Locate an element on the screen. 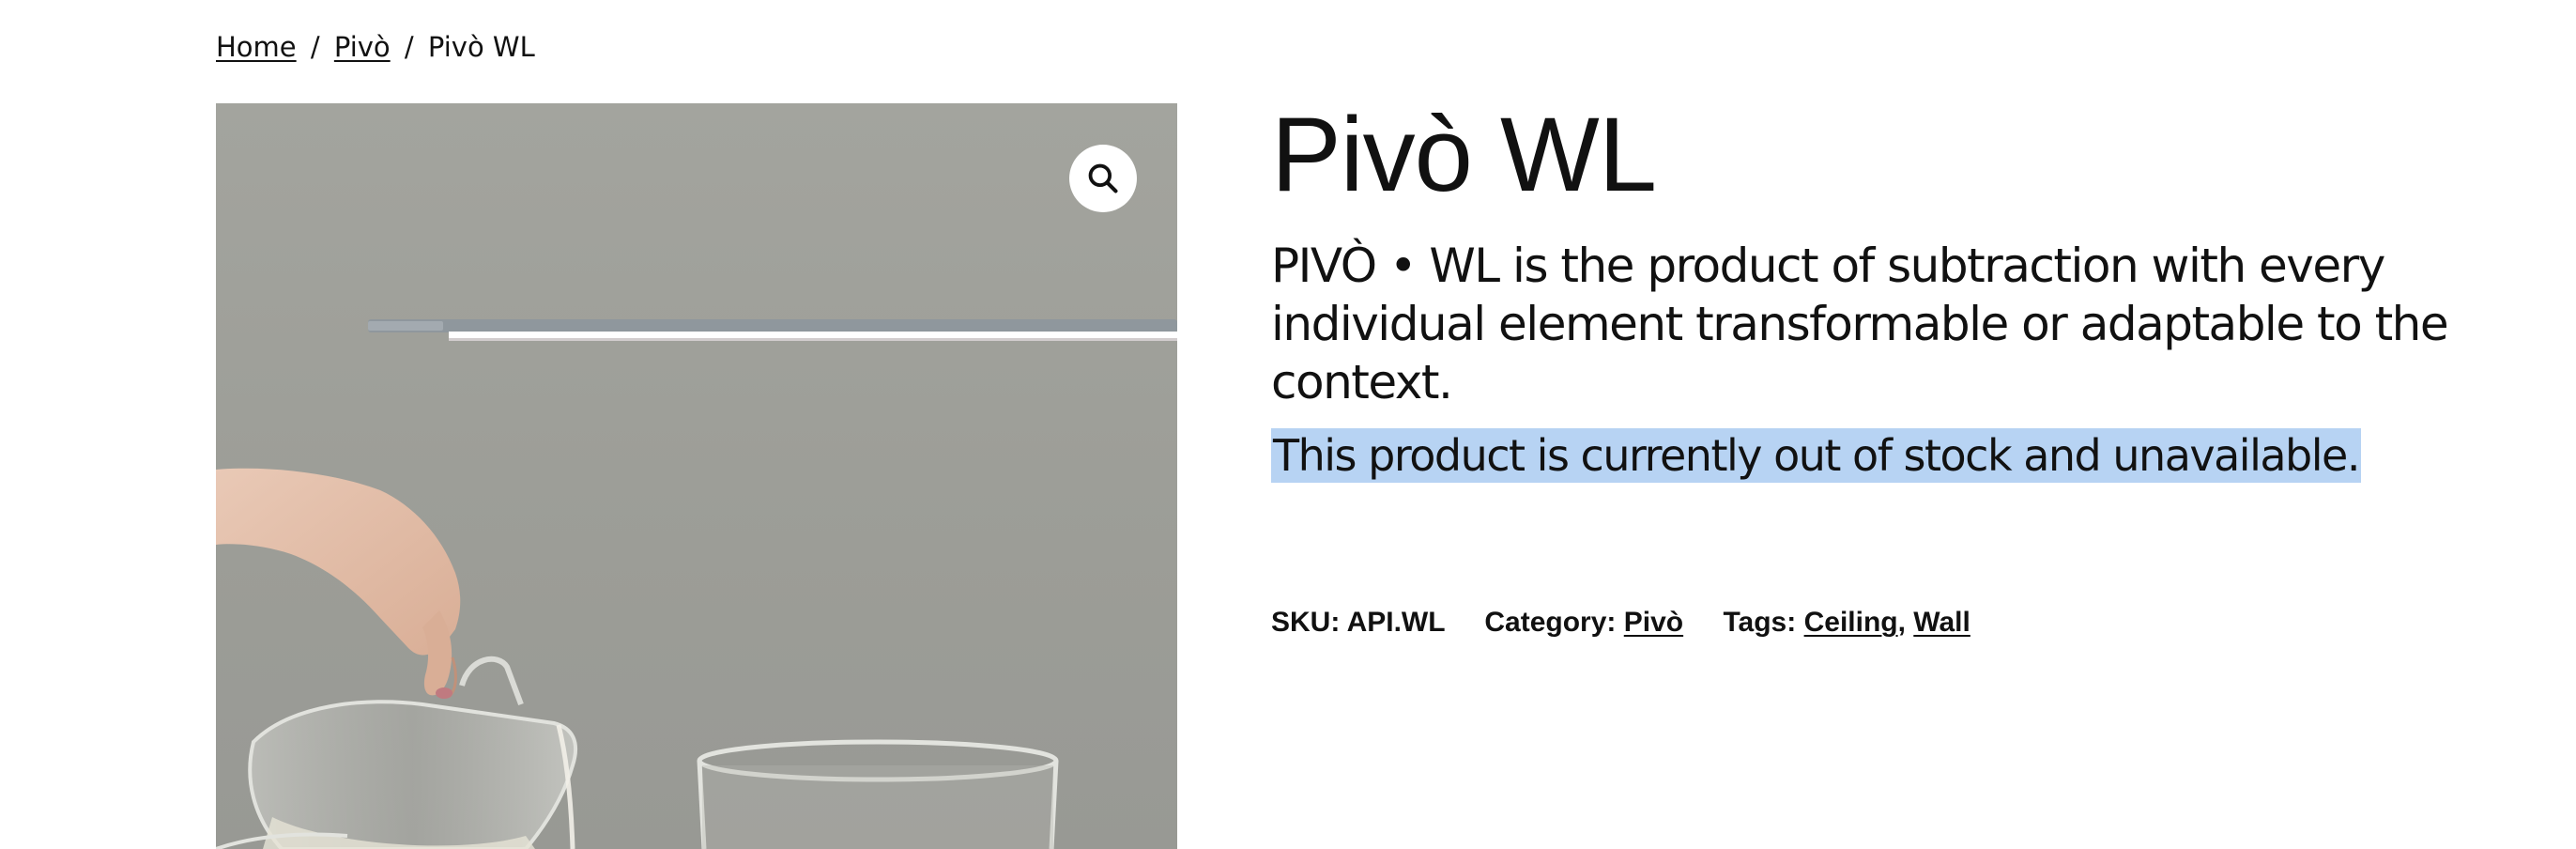  product-title: Pivò WL is located at coordinates (1464, 154).